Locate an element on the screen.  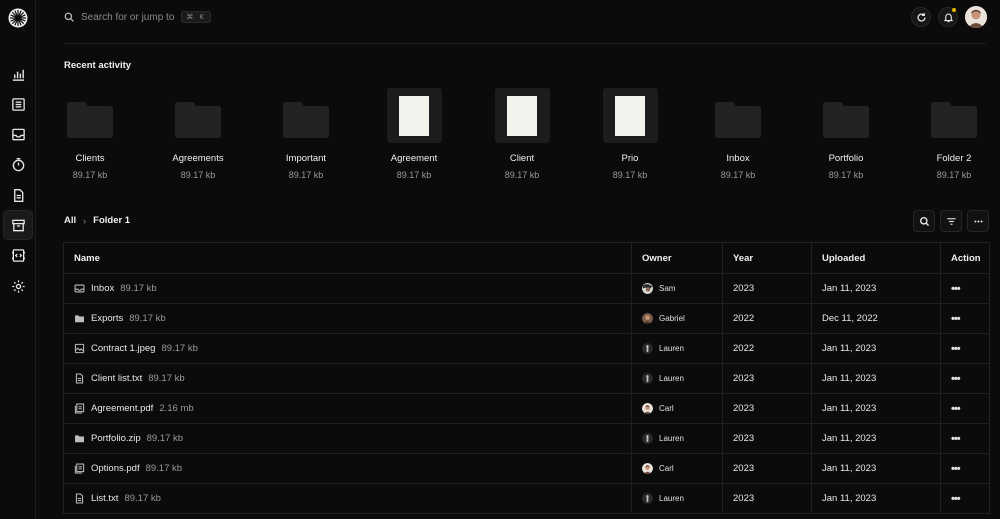
owner-name: Carl is located at coordinates (666, 468).